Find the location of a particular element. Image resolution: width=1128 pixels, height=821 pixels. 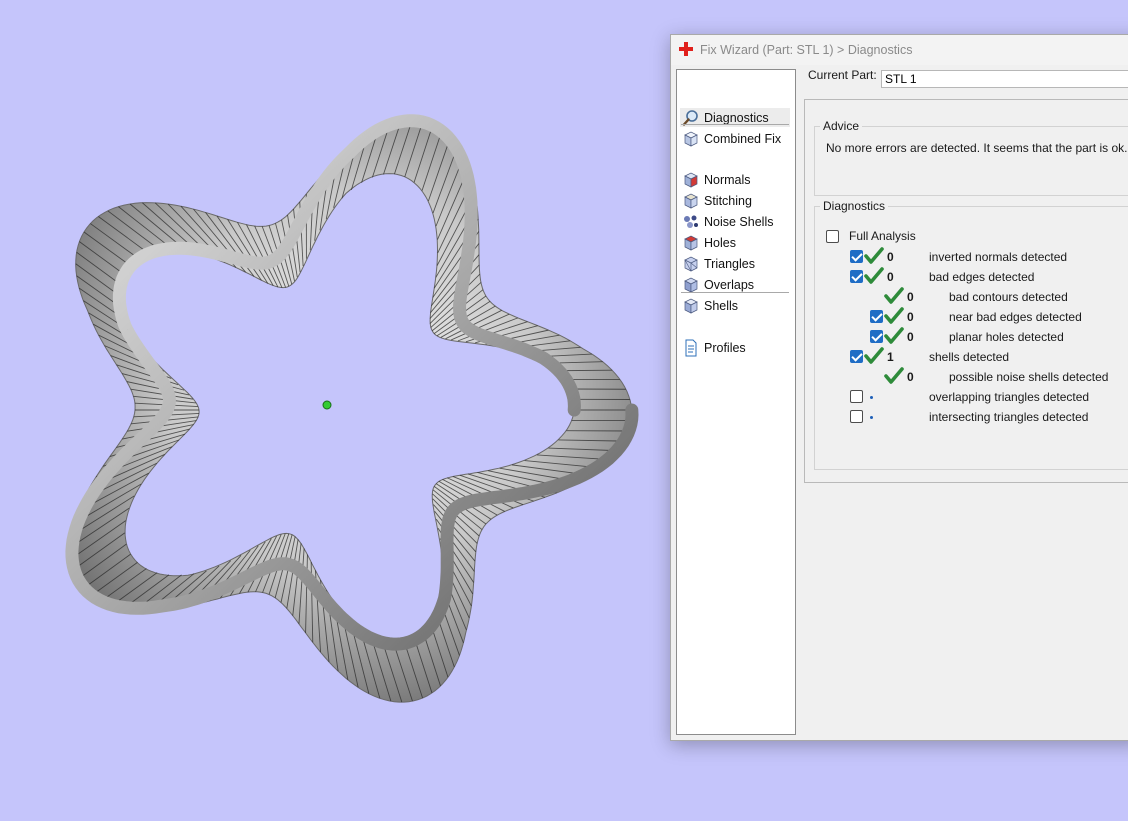

overlaps-cube-icon is located at coordinates (691, 285).